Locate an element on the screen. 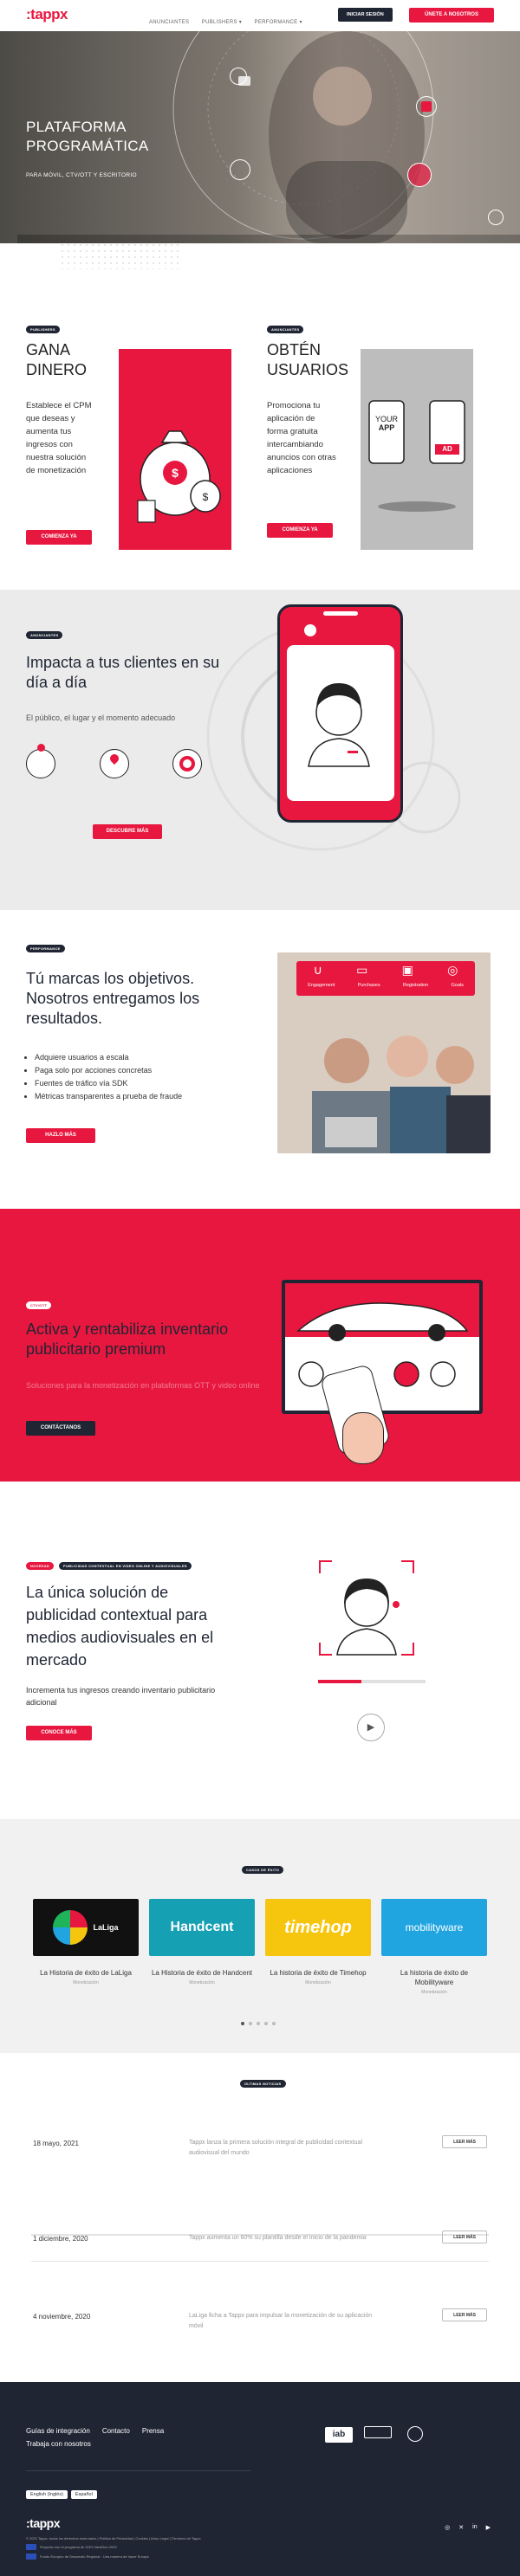  audience-pin-icon is located at coordinates (41, 748).